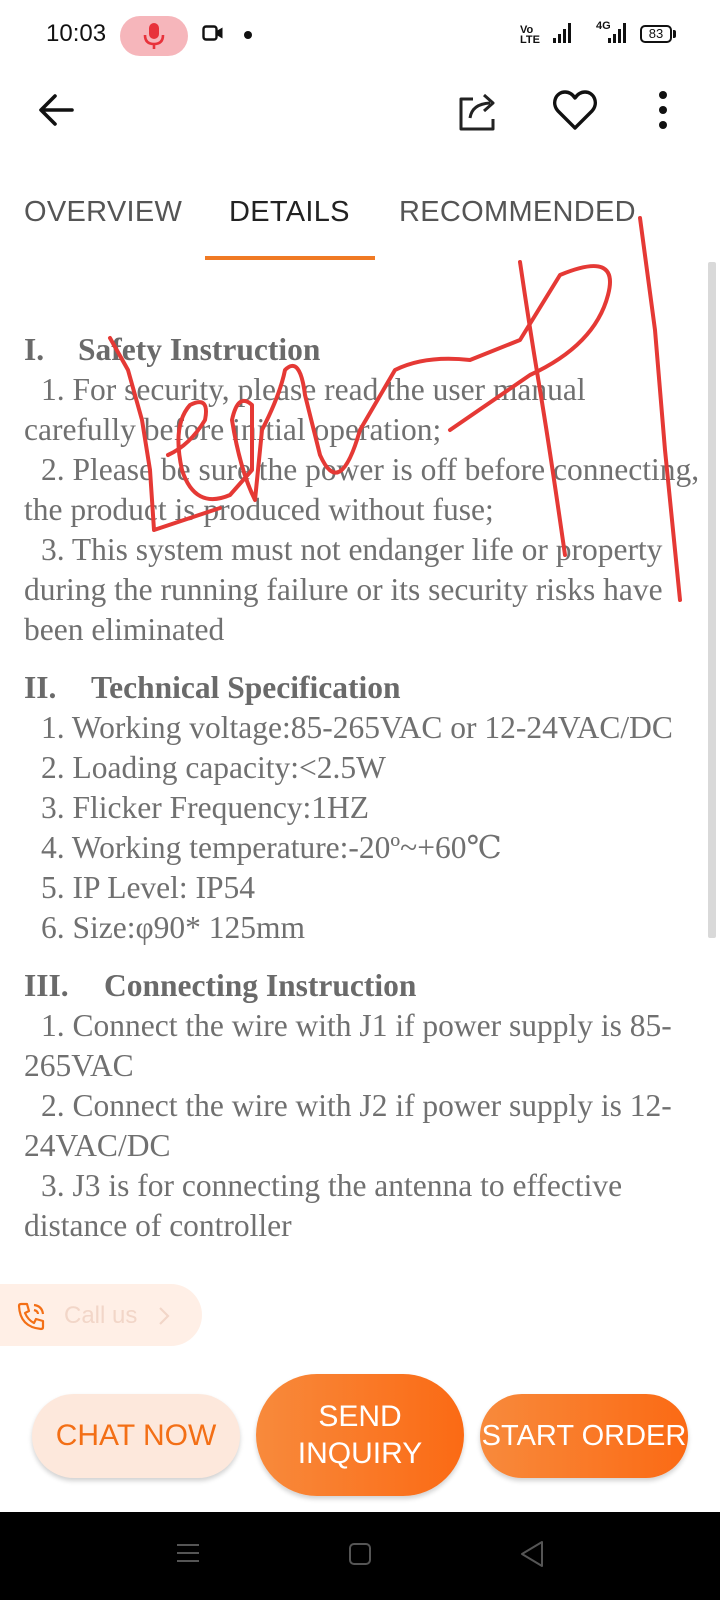 The image size is (720, 1600). I want to click on heart-icon, so click(575, 110).